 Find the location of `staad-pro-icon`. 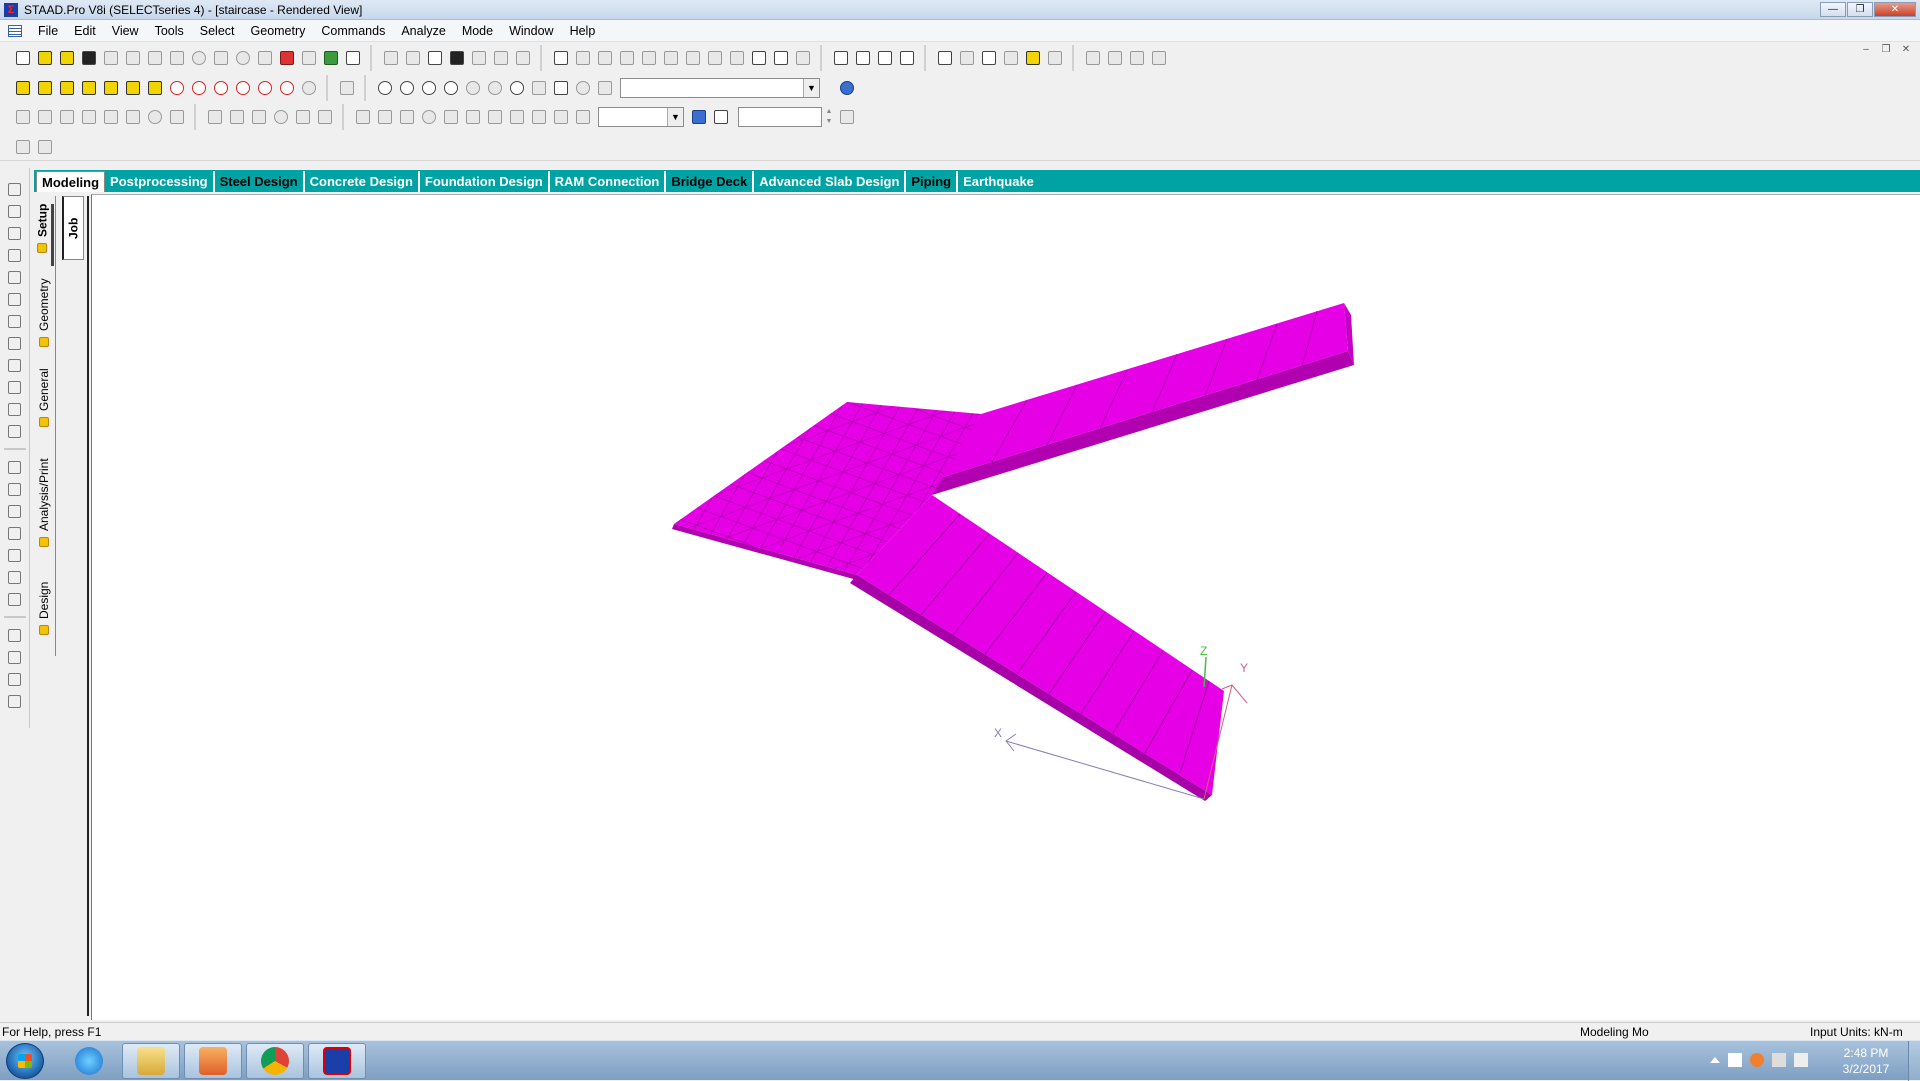

staad-pro-icon is located at coordinates (337, 1061).